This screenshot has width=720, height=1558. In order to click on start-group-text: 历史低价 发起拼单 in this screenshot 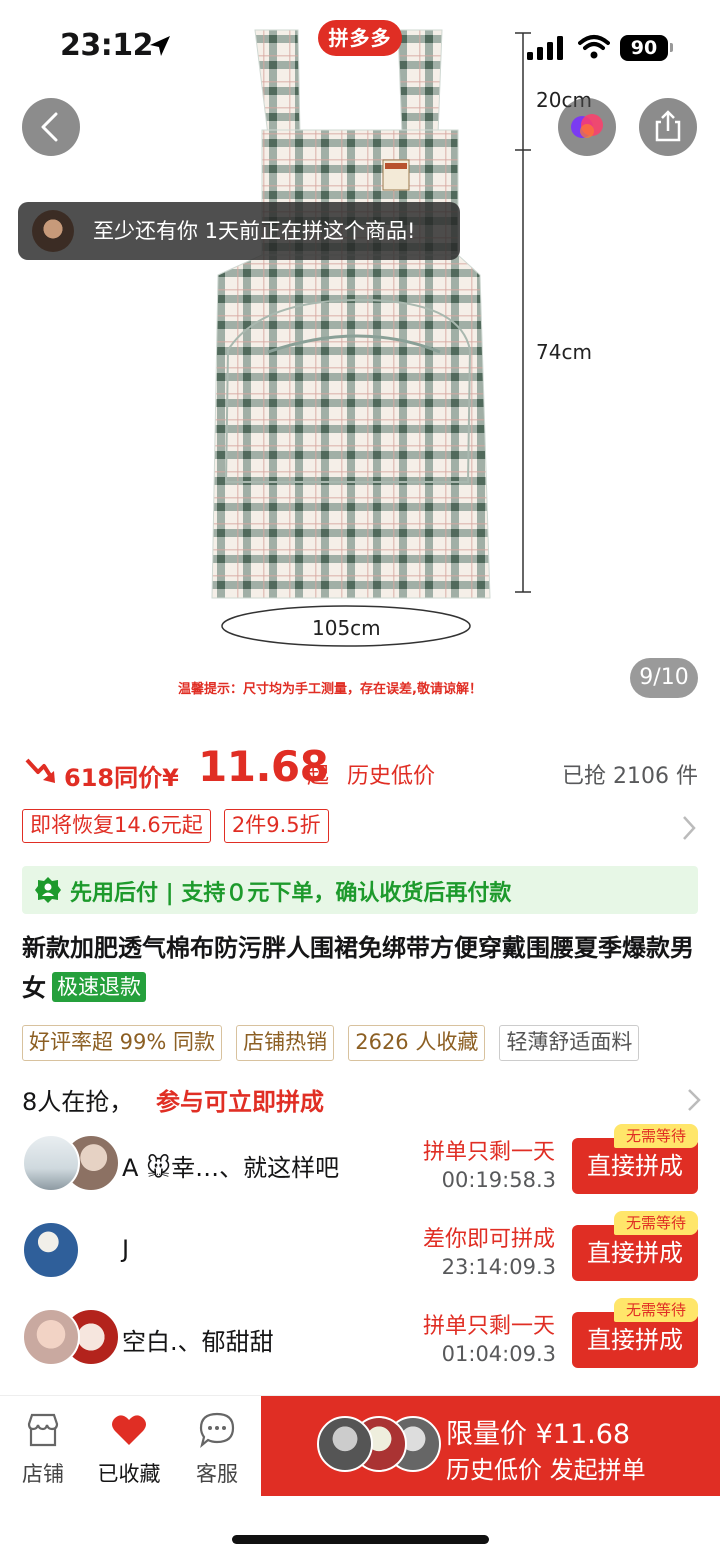, I will do `click(546, 1470)`.